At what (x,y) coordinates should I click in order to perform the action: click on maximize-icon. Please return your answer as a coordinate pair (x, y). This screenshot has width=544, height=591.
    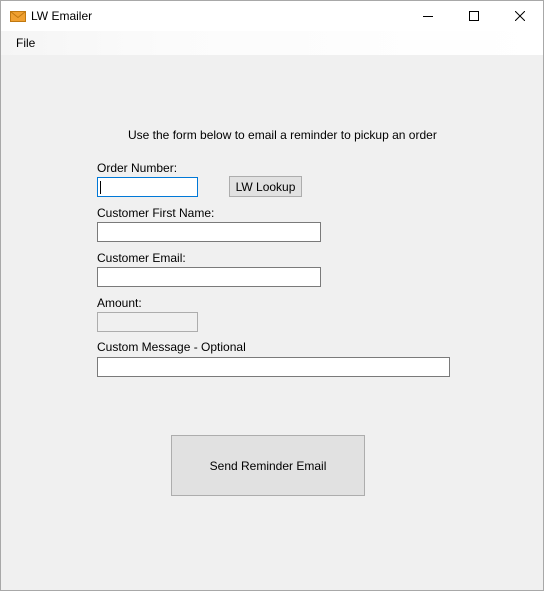
    Looking at the image, I should click on (474, 16).